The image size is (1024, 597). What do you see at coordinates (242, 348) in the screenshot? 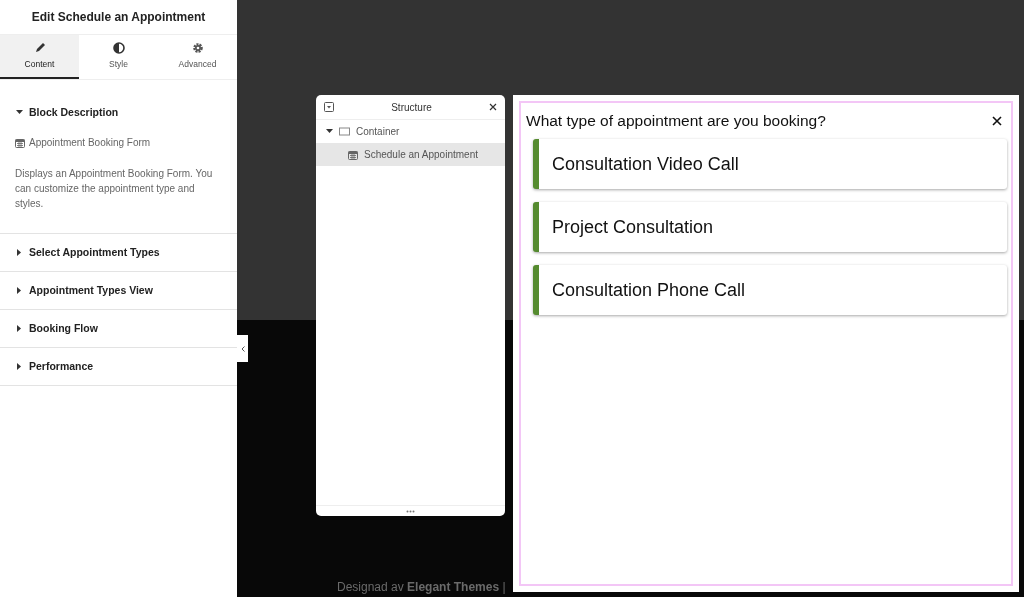
I see `chevron-left-icon` at bounding box center [242, 348].